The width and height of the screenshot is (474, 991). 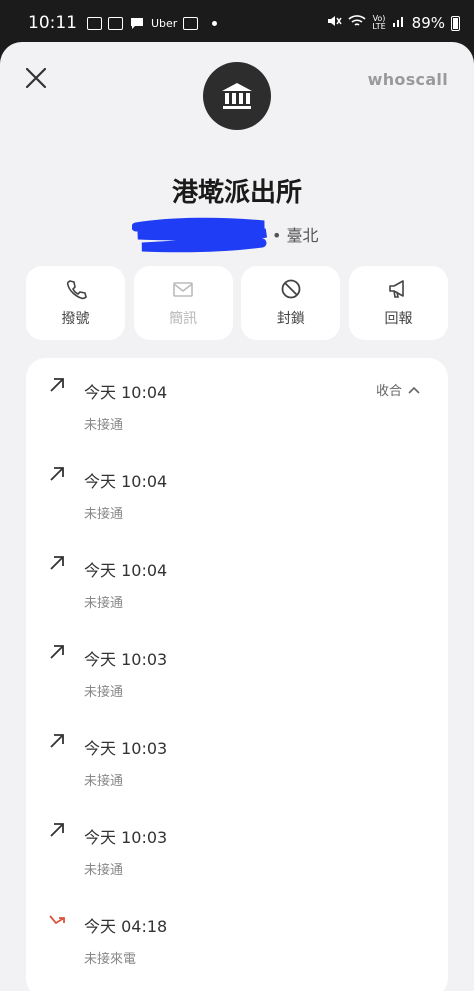 I want to click on close-icon, so click(x=36, y=78).